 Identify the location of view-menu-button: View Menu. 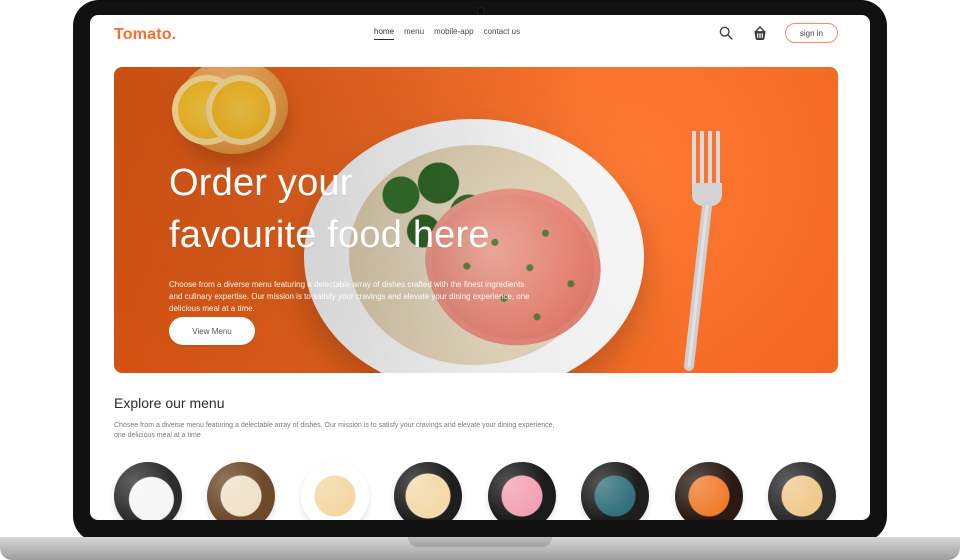
(212, 331).